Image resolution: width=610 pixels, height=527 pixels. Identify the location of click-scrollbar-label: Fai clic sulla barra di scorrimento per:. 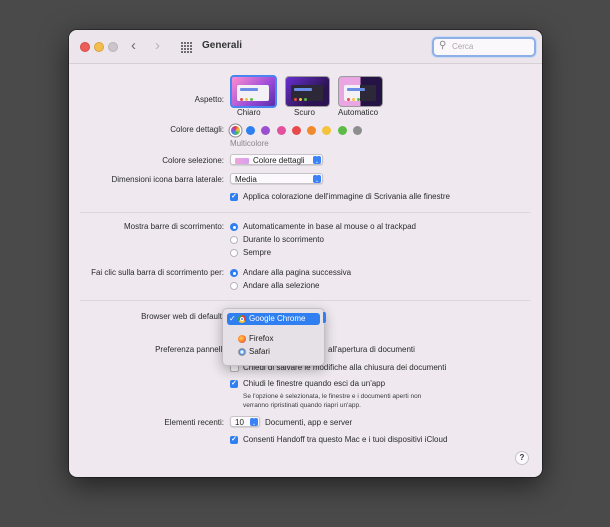
(157, 272).